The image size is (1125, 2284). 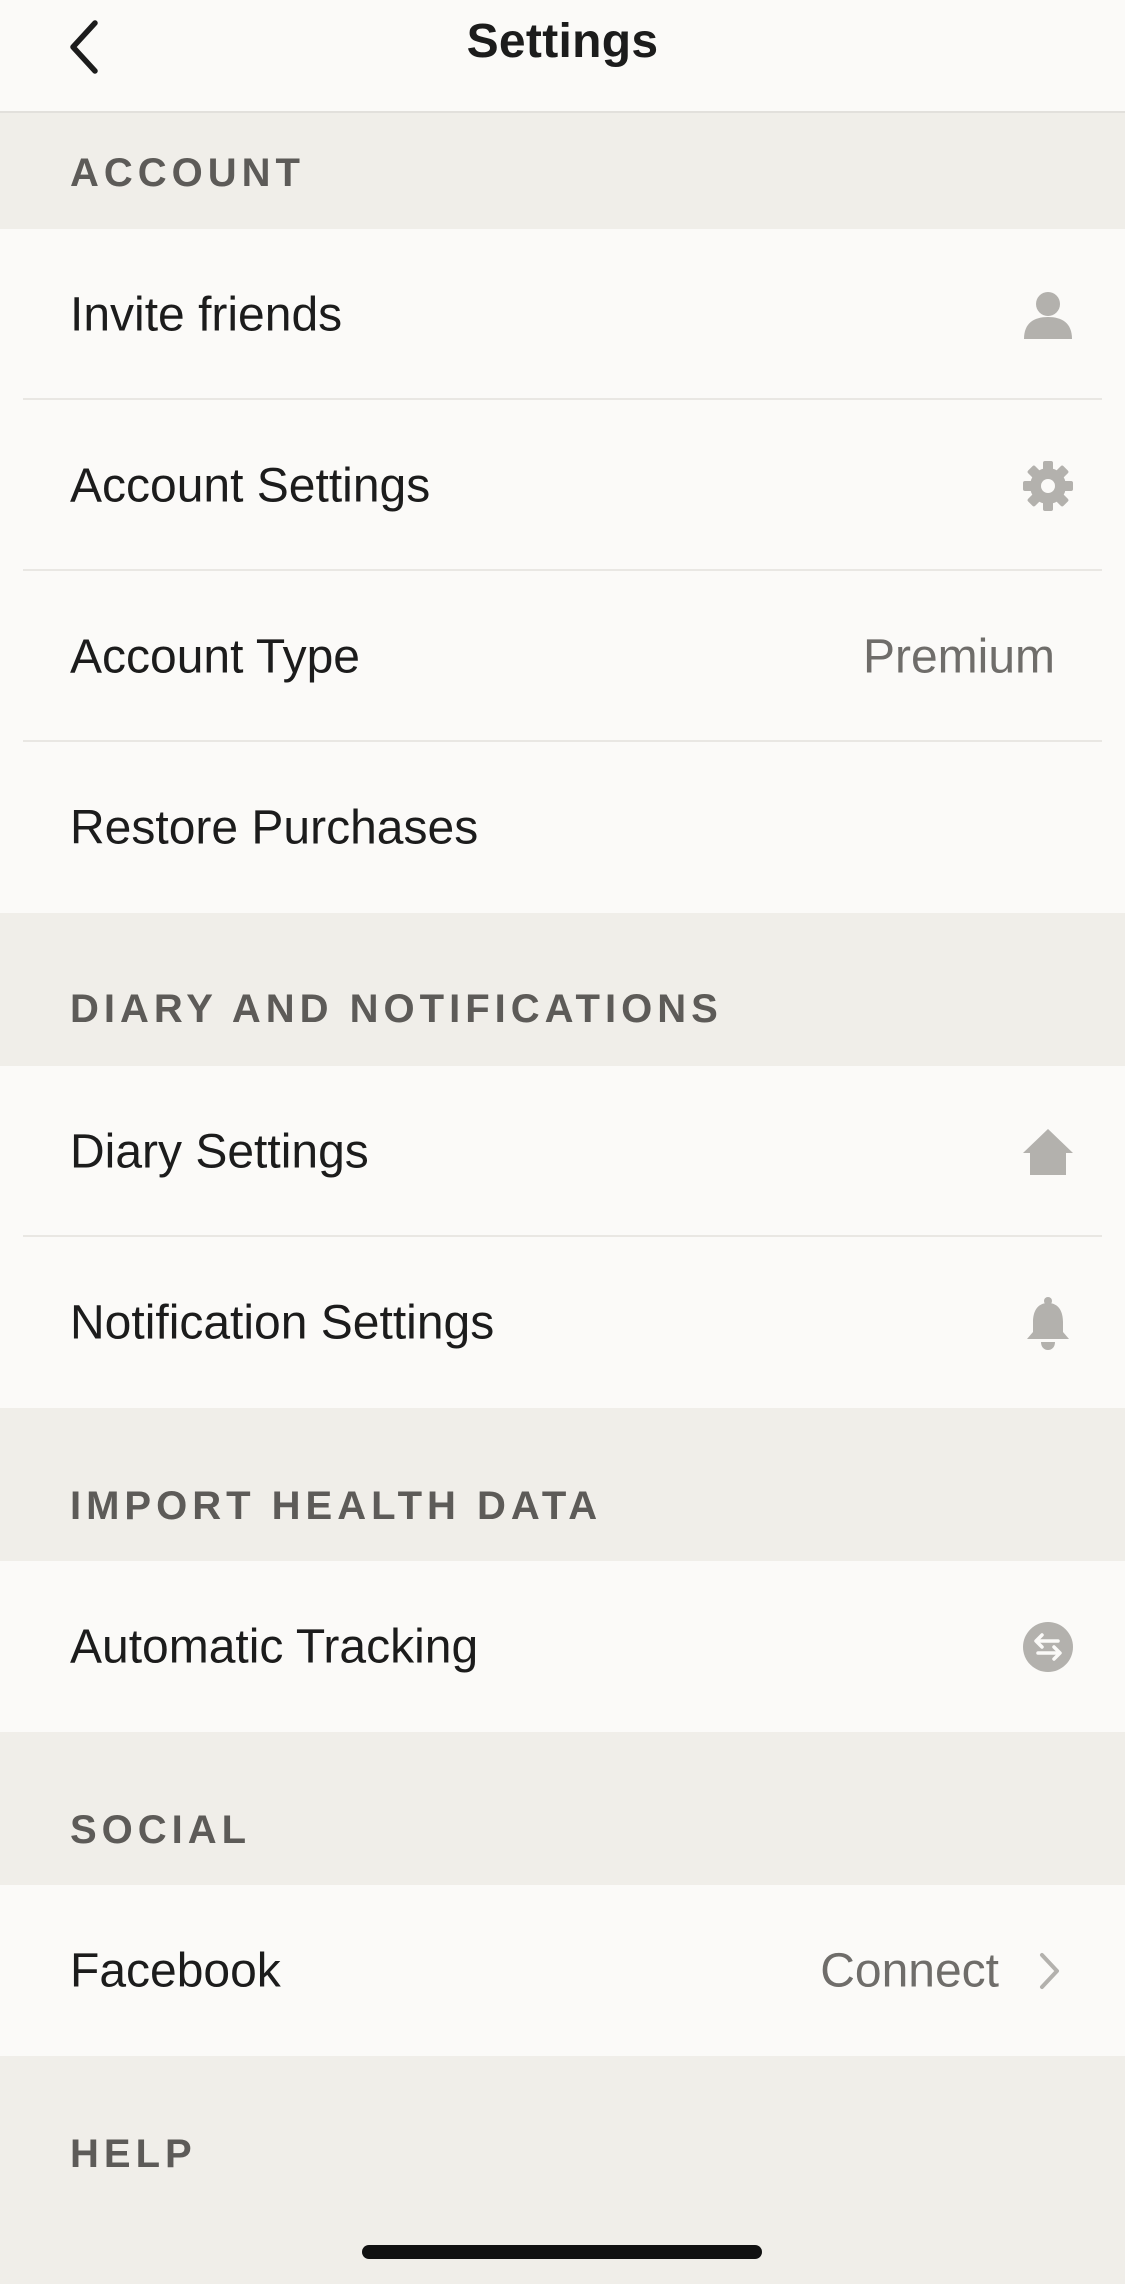 I want to click on row-label: Restore Purchases, so click(x=274, y=827).